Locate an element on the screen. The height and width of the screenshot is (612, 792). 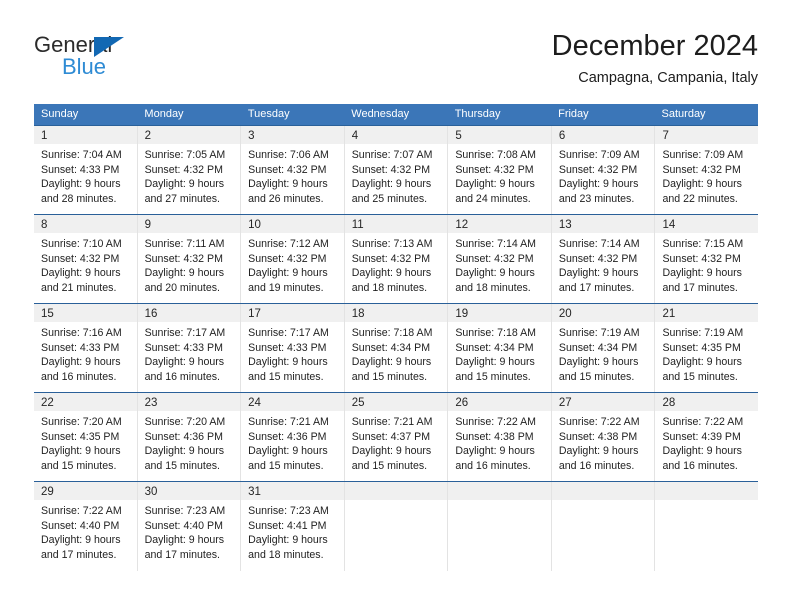
day-number-band: 22 is located at coordinates (85, 402).